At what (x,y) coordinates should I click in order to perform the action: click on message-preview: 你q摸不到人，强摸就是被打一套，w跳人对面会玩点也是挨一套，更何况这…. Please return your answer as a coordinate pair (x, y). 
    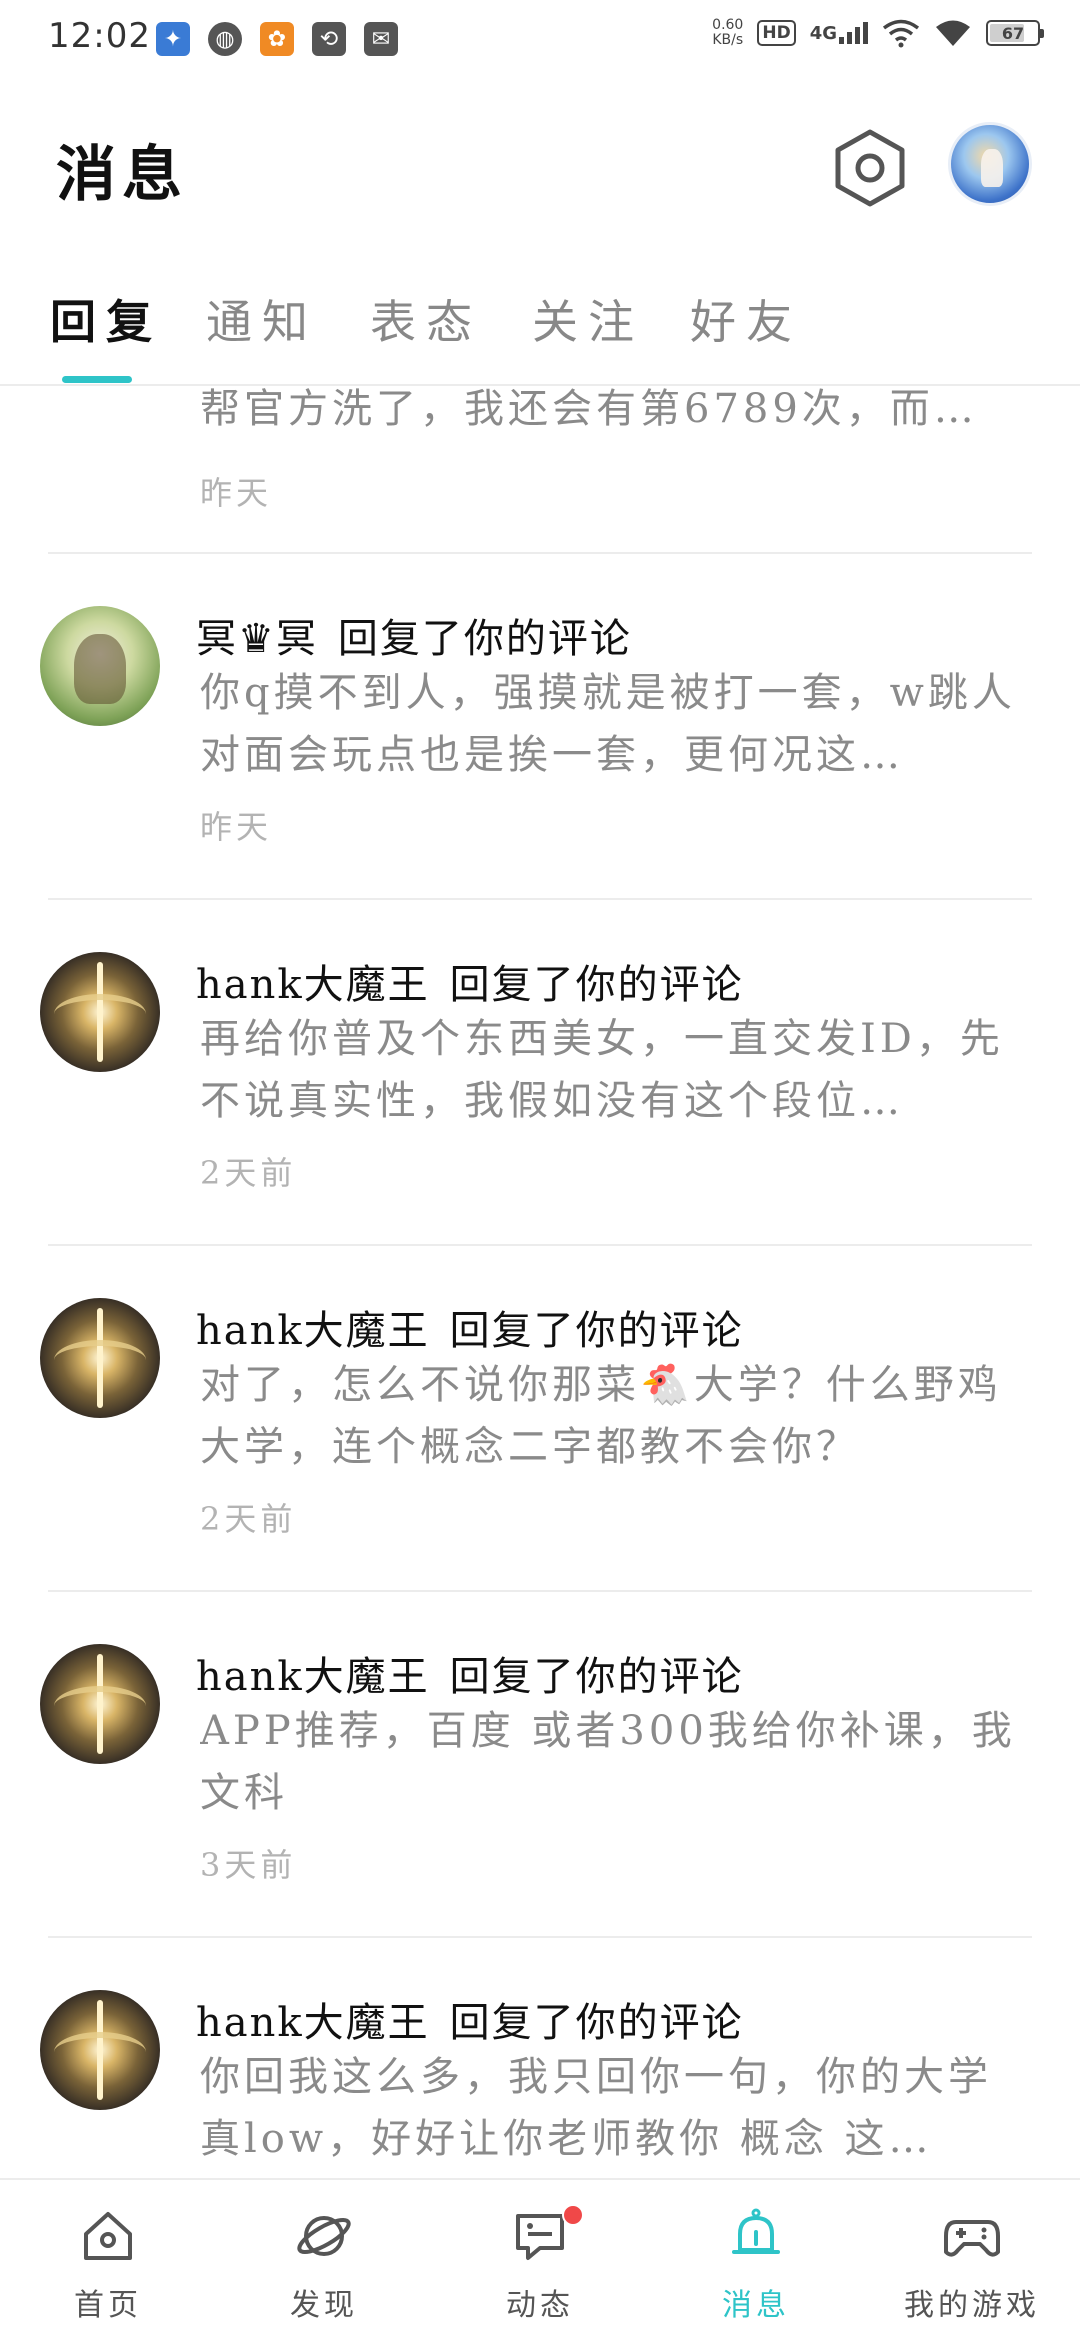
    Looking at the image, I should click on (608, 724).